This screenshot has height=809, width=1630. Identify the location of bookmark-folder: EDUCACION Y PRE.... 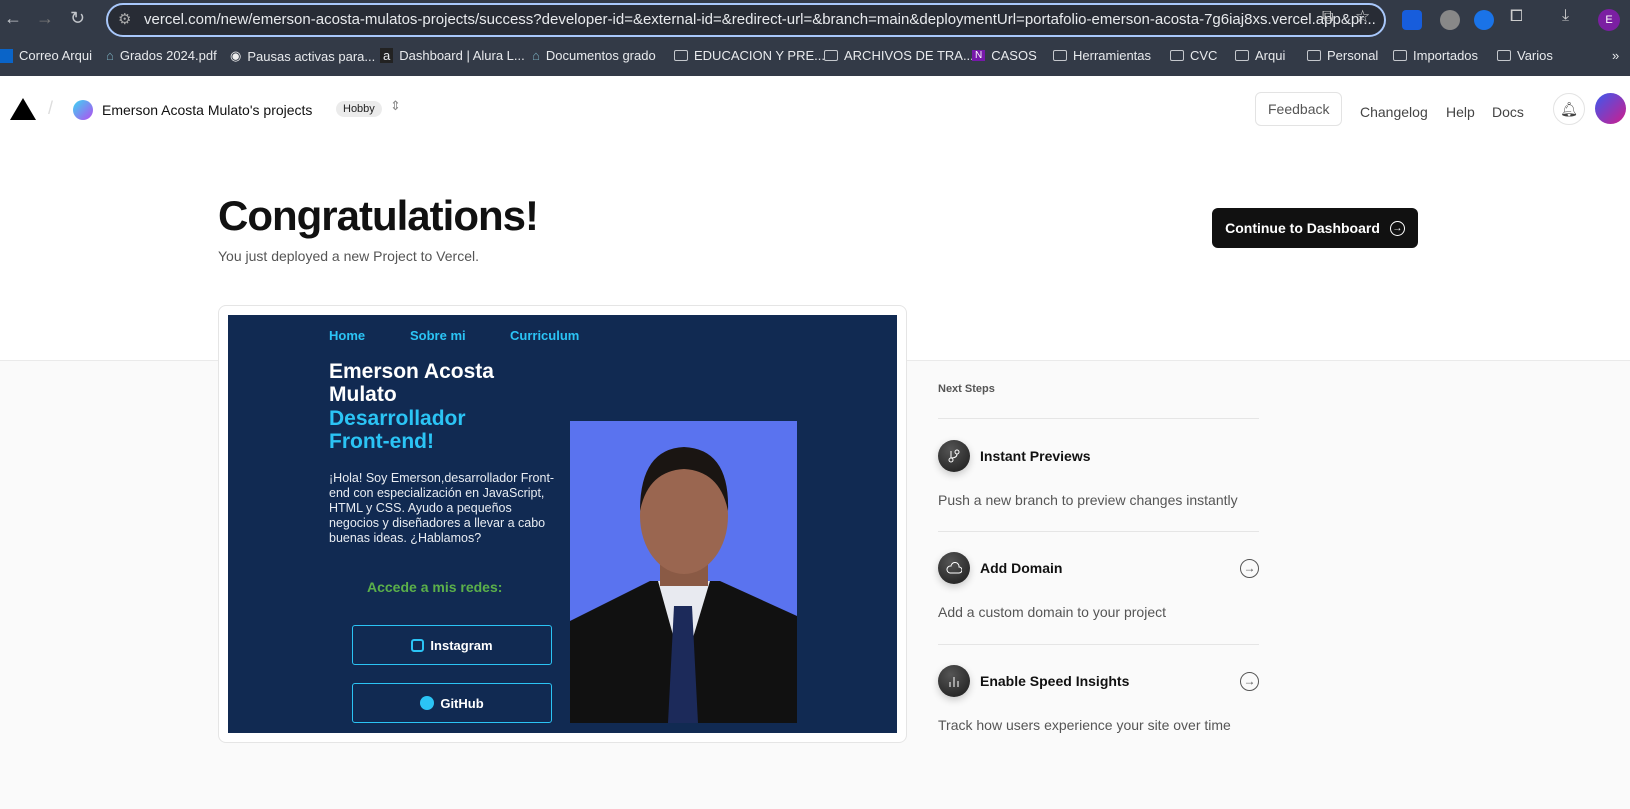
(749, 55).